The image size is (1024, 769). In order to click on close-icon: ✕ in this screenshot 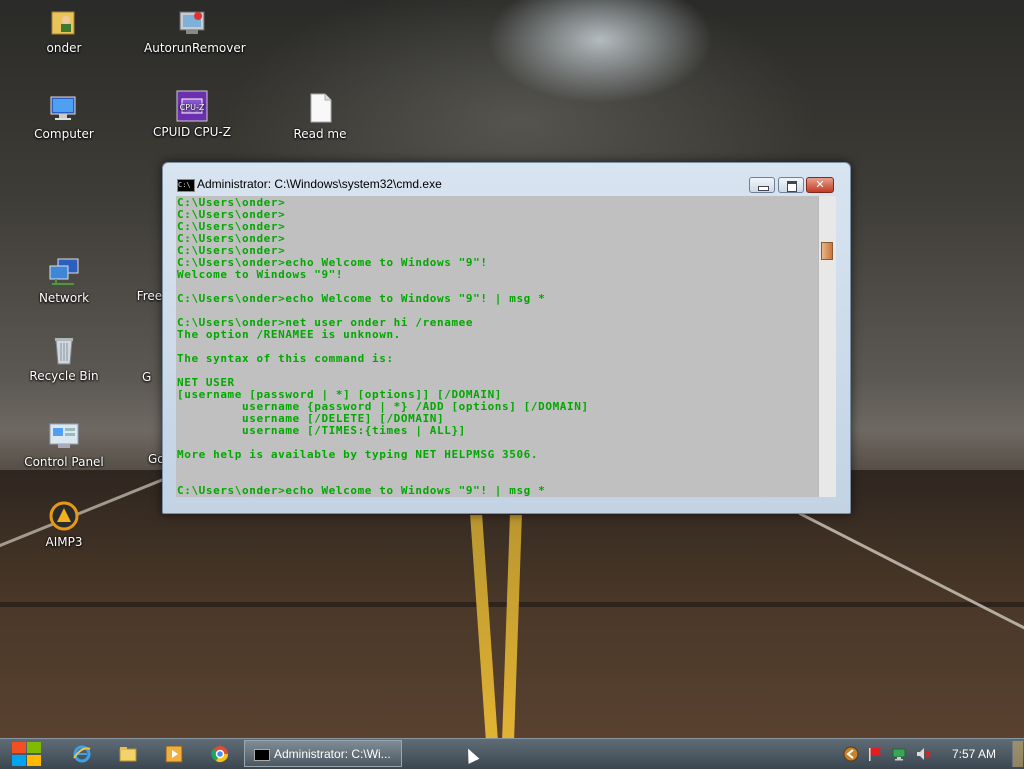, I will do `click(820, 184)`.